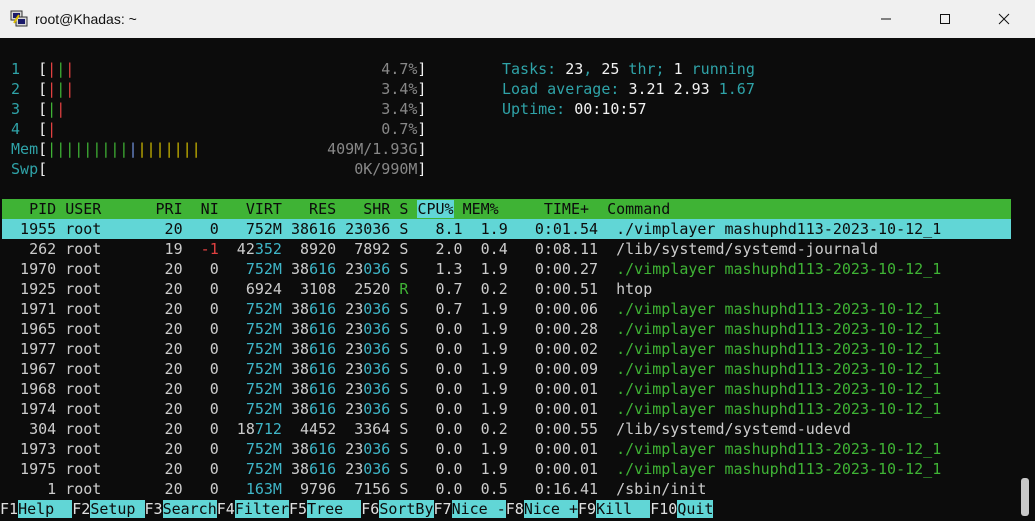  Describe the element at coordinates (29, 369) in the screenshot. I see `pid: 1967` at that location.